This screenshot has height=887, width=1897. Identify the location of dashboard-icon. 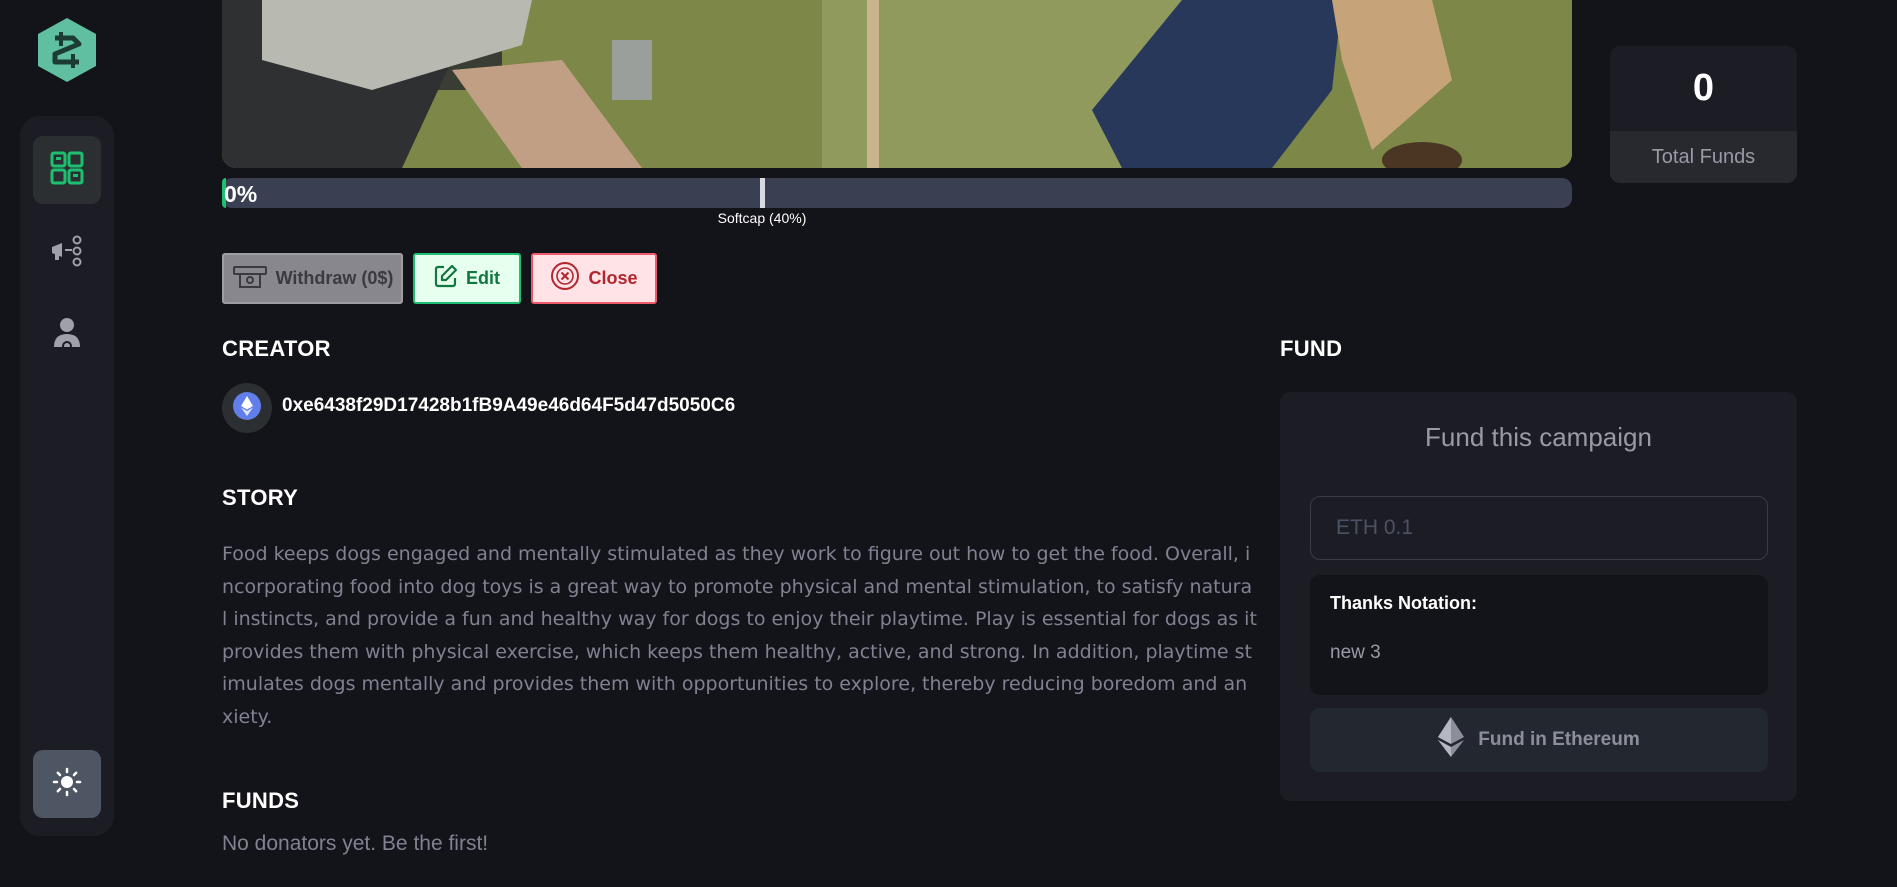
(67, 170).